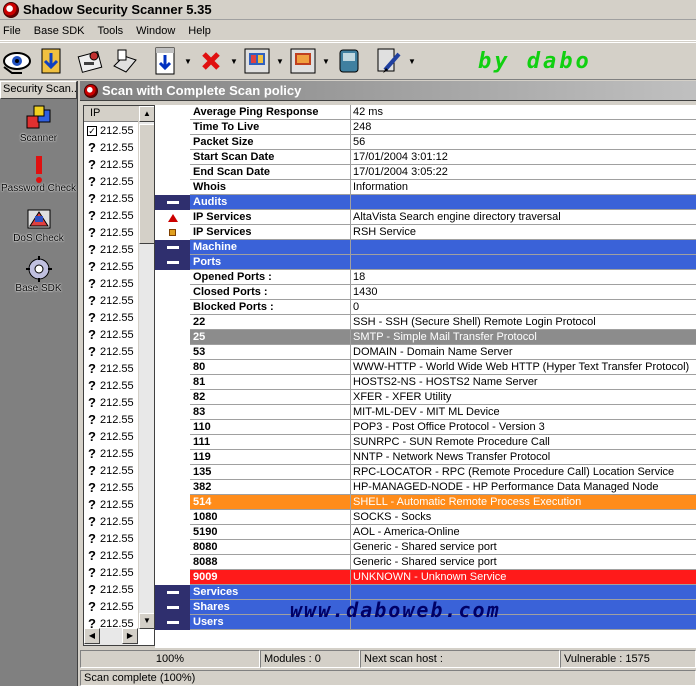 The image size is (696, 686). Describe the element at coordinates (257, 61) in the screenshot. I see `report-button` at that location.